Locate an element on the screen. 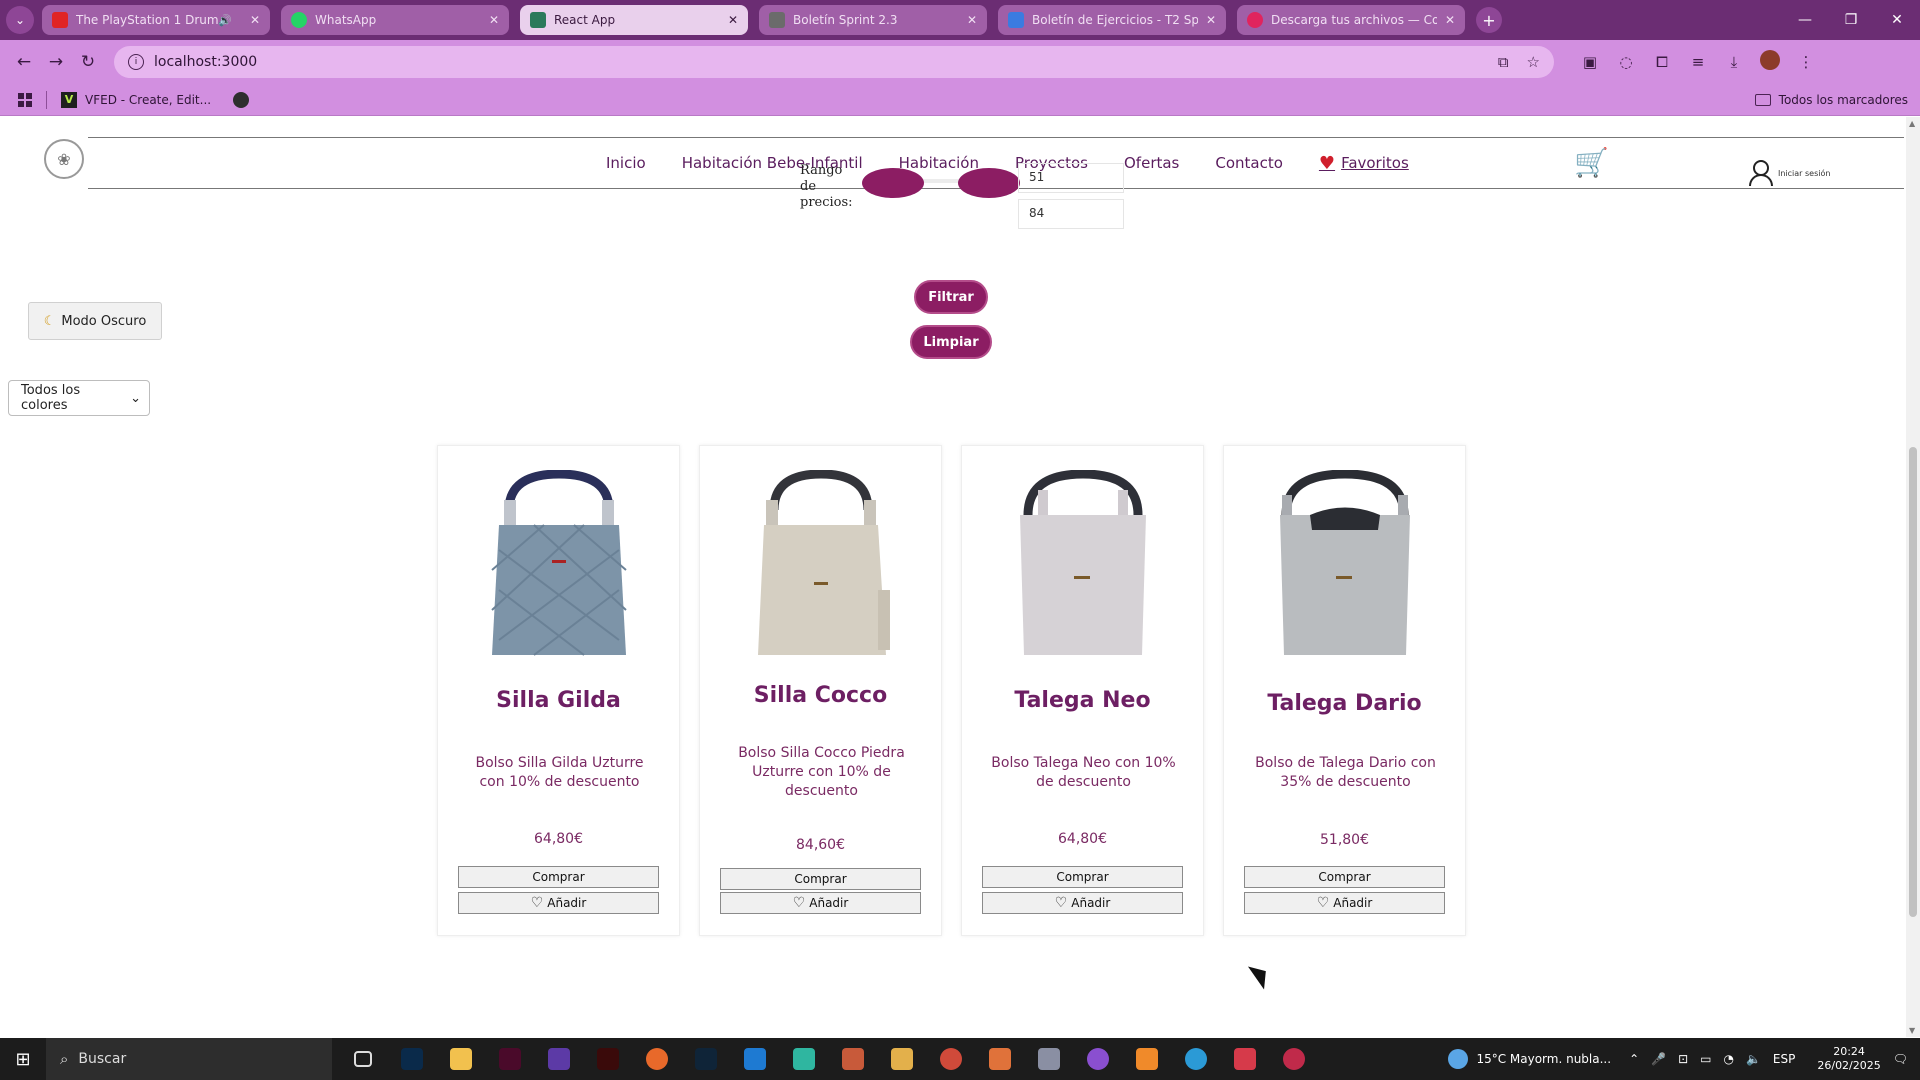 The image size is (1920, 1080). min-price-input: 51 is located at coordinates (1071, 178).